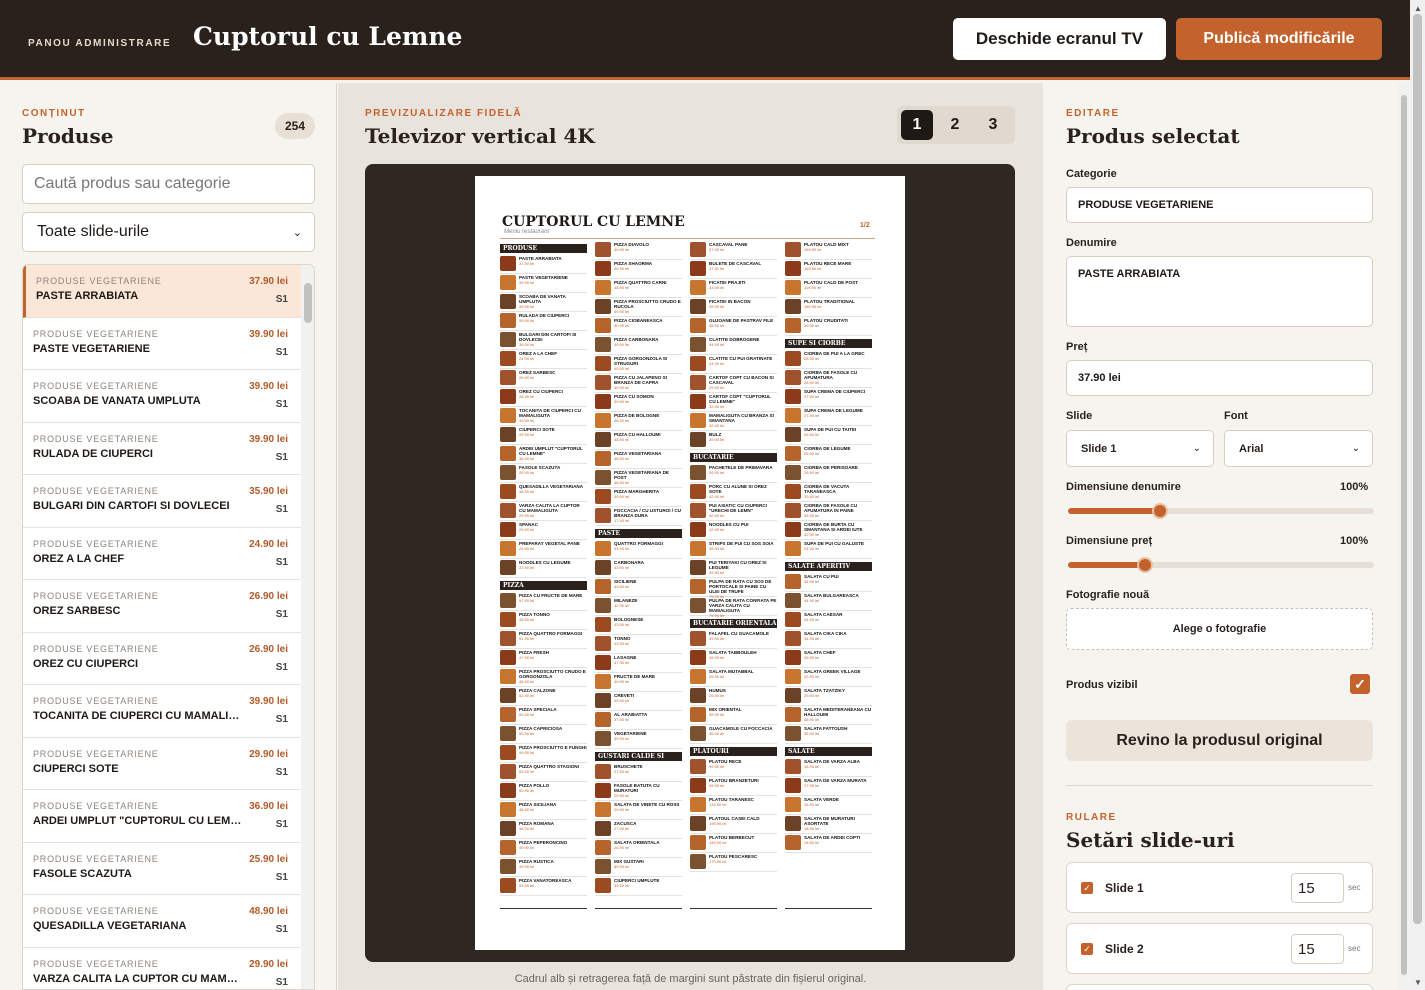  What do you see at coordinates (1219, 205) in the screenshot?
I see `category-field: PRODUSE VEGETARIENE` at bounding box center [1219, 205].